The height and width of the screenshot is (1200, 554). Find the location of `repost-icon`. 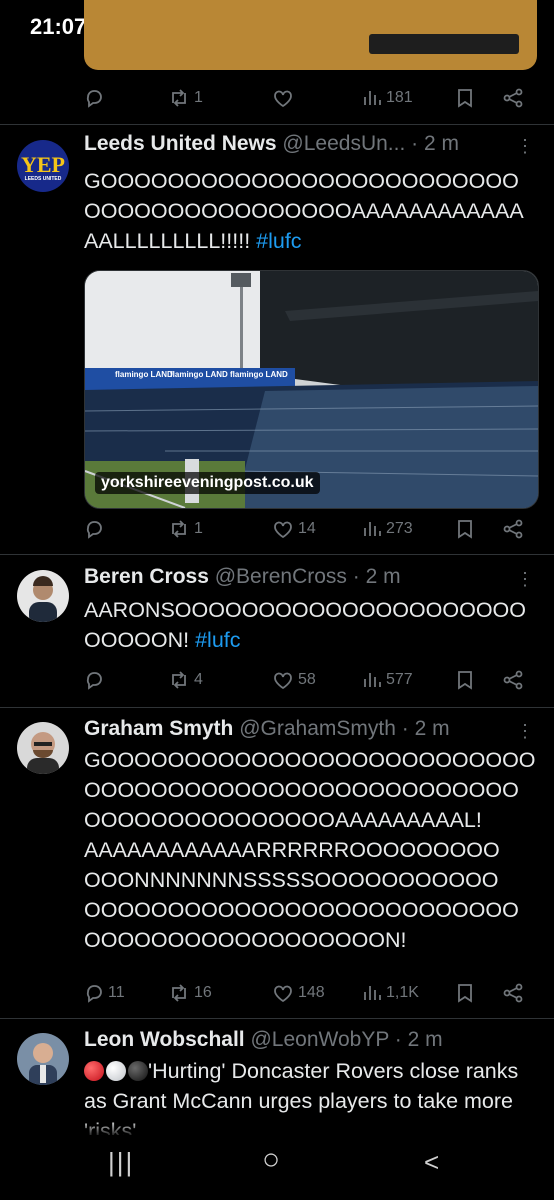

repost-icon is located at coordinates (179, 993).